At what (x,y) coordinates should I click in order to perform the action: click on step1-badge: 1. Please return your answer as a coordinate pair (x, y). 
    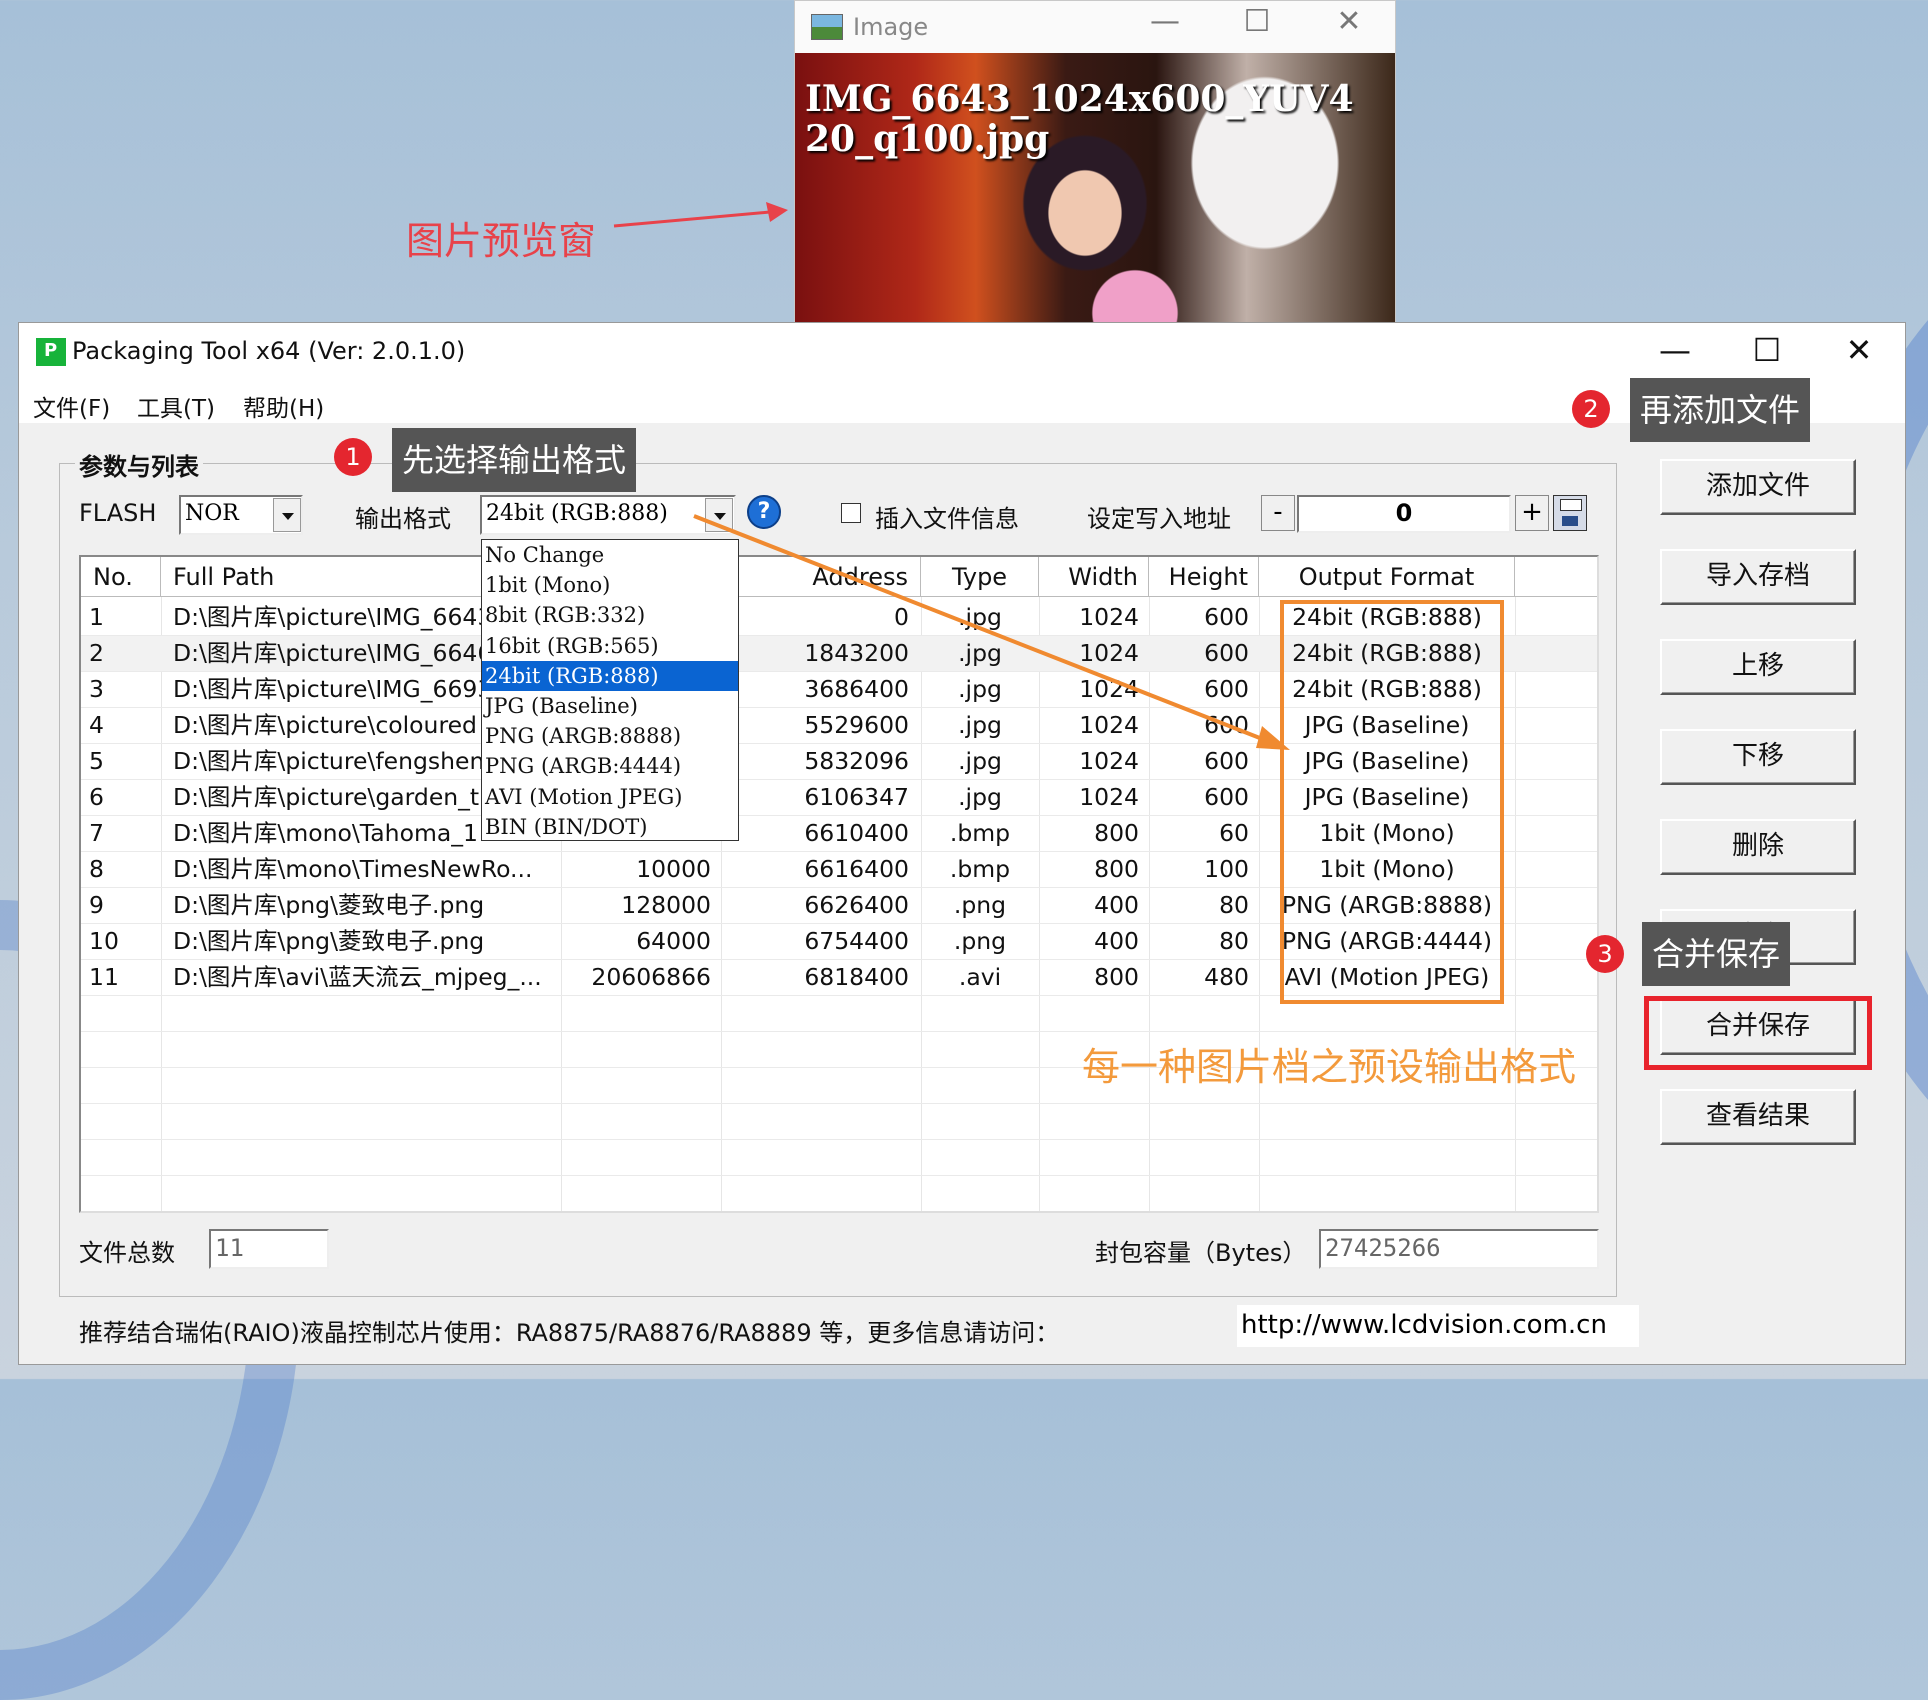
    Looking at the image, I should click on (353, 457).